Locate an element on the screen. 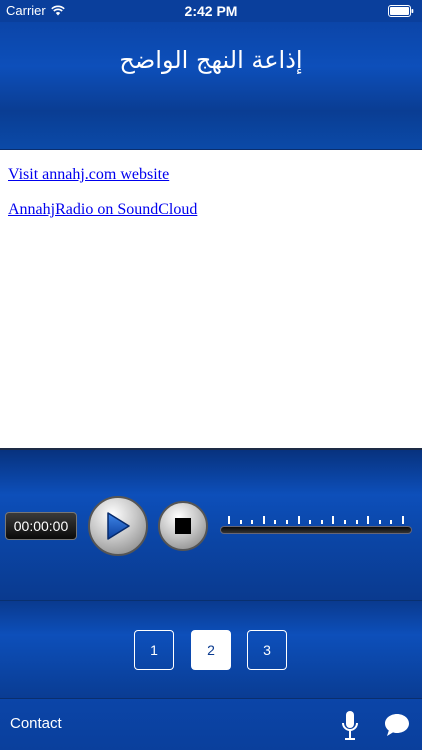 The width and height of the screenshot is (422, 750). page-title: إذاعة النهج الواضح is located at coordinates (211, 60).